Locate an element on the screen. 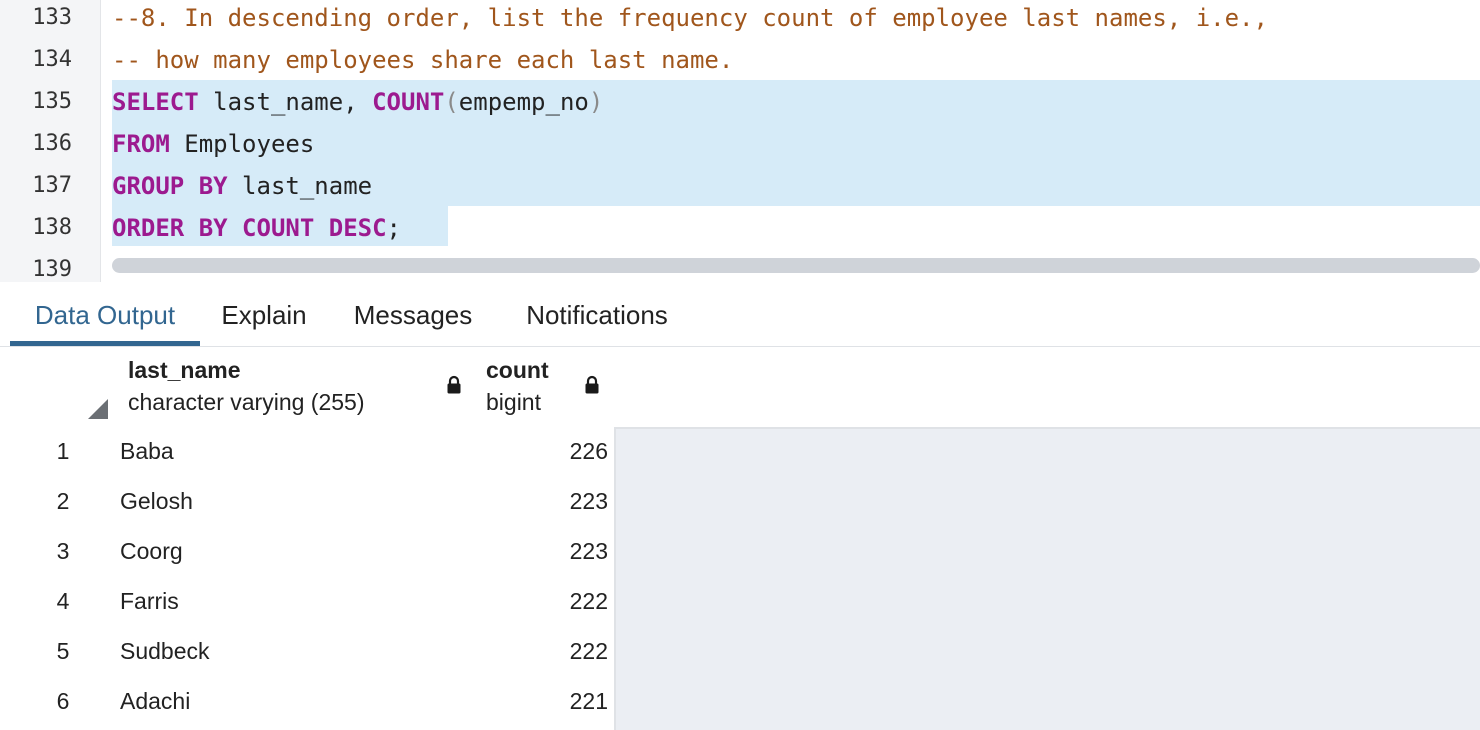 The image size is (1480, 730). sql-text: ; is located at coordinates (393, 228).